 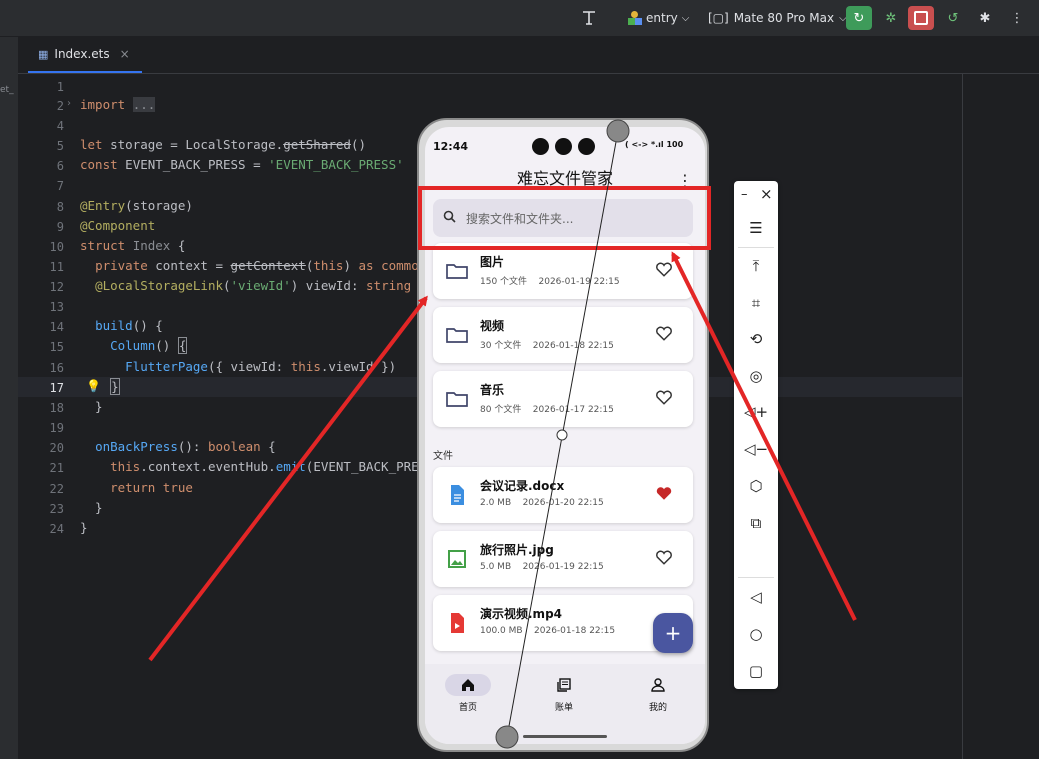 I want to click on code-line: let storage = LocalStorage.getShared(), so click(x=223, y=144).